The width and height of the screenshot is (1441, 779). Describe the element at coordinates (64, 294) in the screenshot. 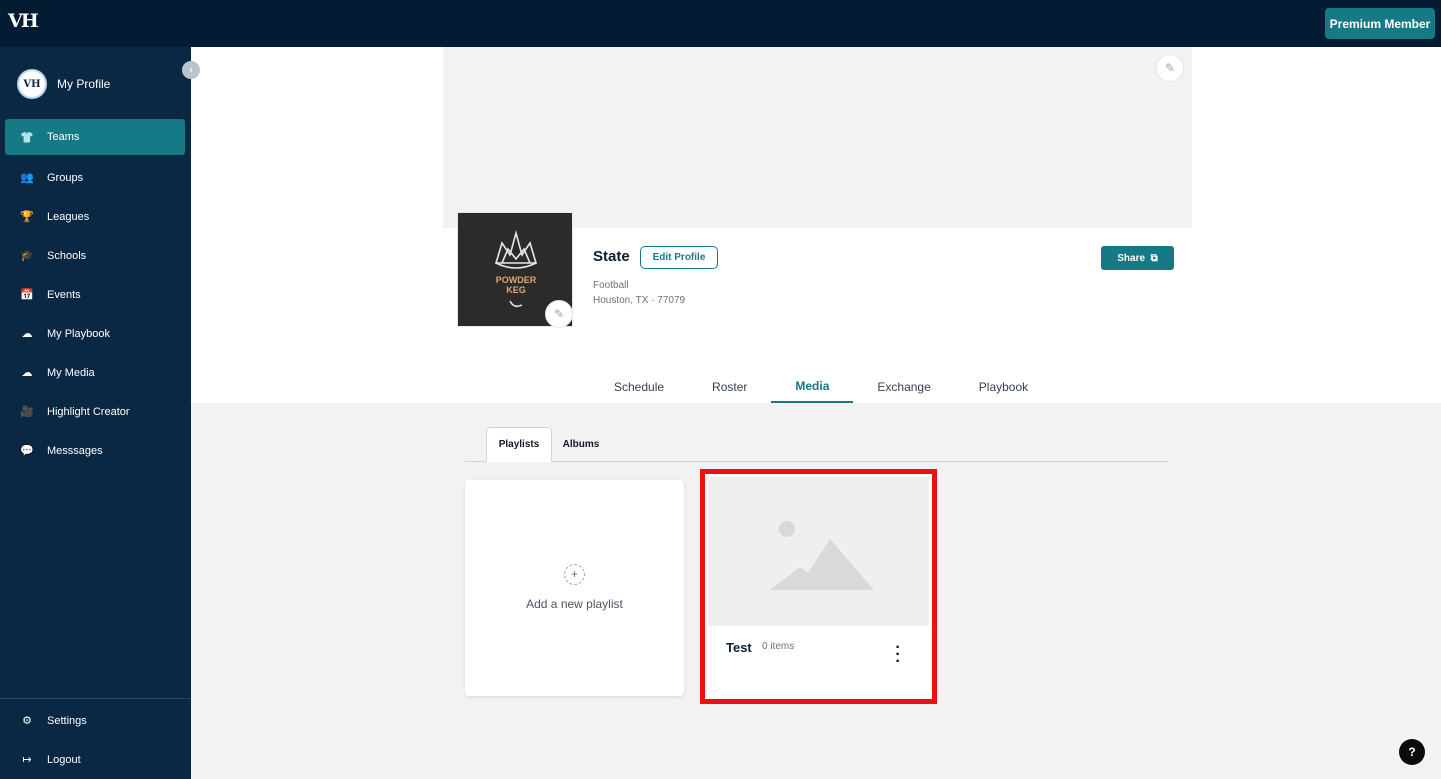

I see `sidebar-item-label: Events` at that location.